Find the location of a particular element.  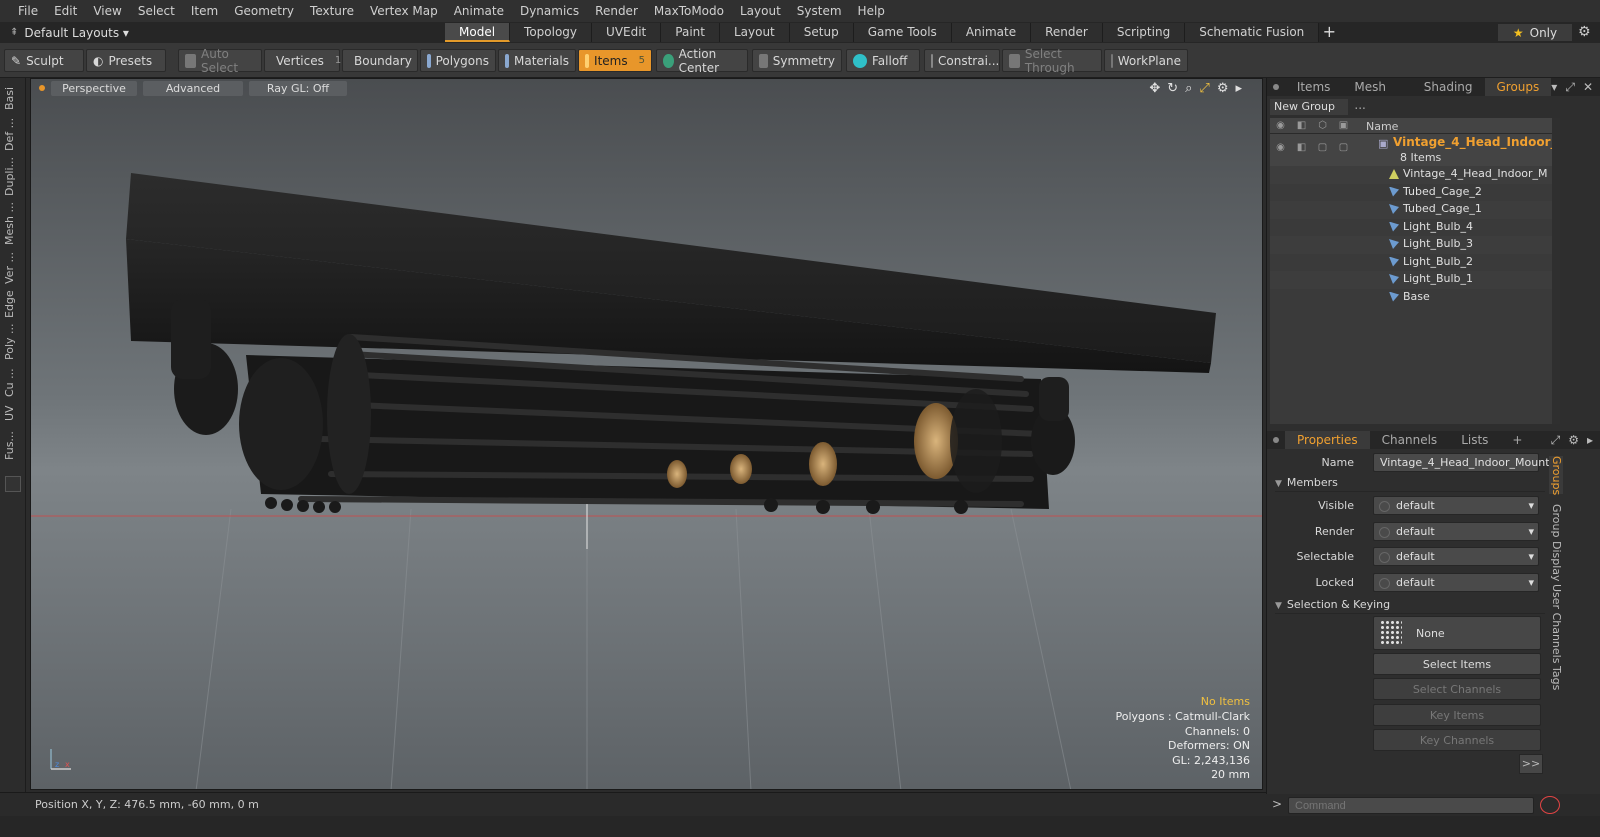

fit-icon: ⤢ is located at coordinates (1204, 88).